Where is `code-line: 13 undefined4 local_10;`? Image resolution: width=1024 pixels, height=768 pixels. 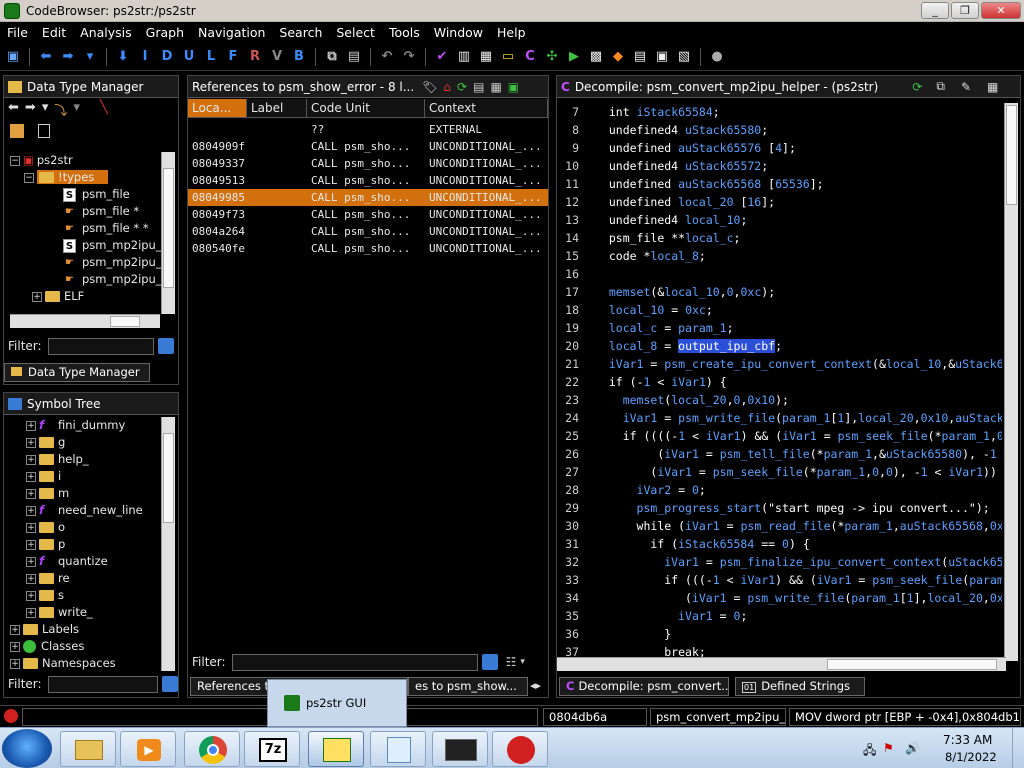
code-line: 13 undefined4 local_10; is located at coordinates (652, 220).